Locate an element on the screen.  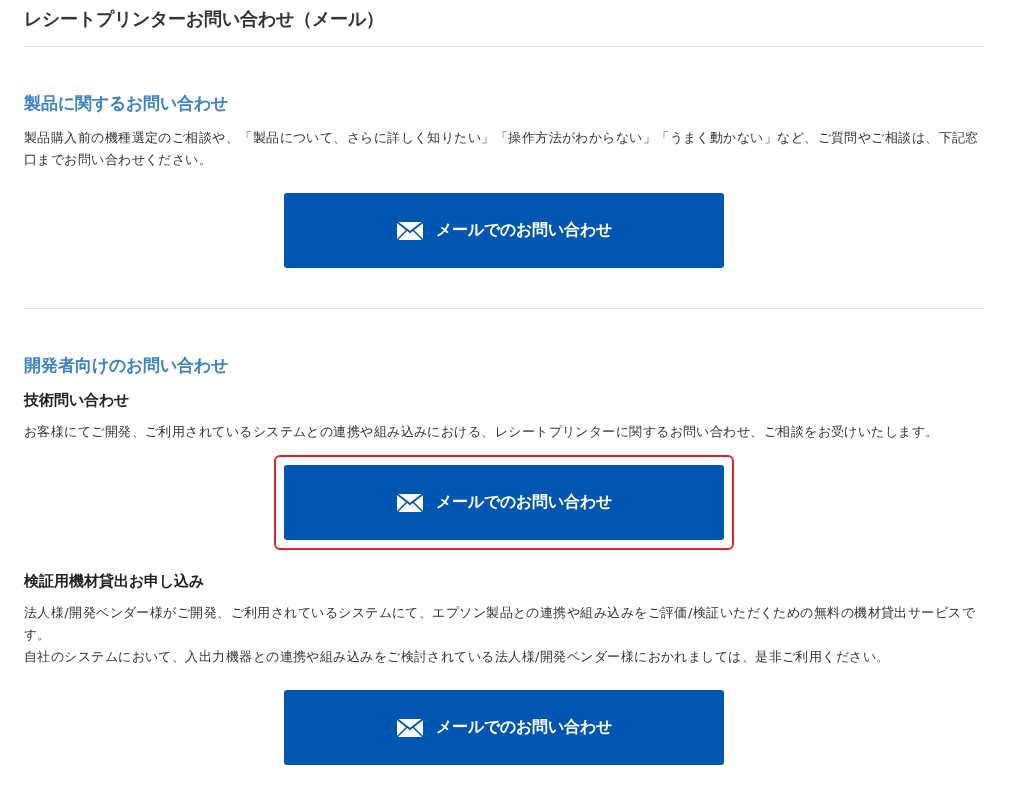
description-text: 製品購入前の機種選定のご相談や、「製品について、さらに詳しく知りたい」「操作方法がわからない」「うまく動かない」など、ご質問やご相談は、下記窓口までお問い合わせください。 is located at coordinates (502, 149).